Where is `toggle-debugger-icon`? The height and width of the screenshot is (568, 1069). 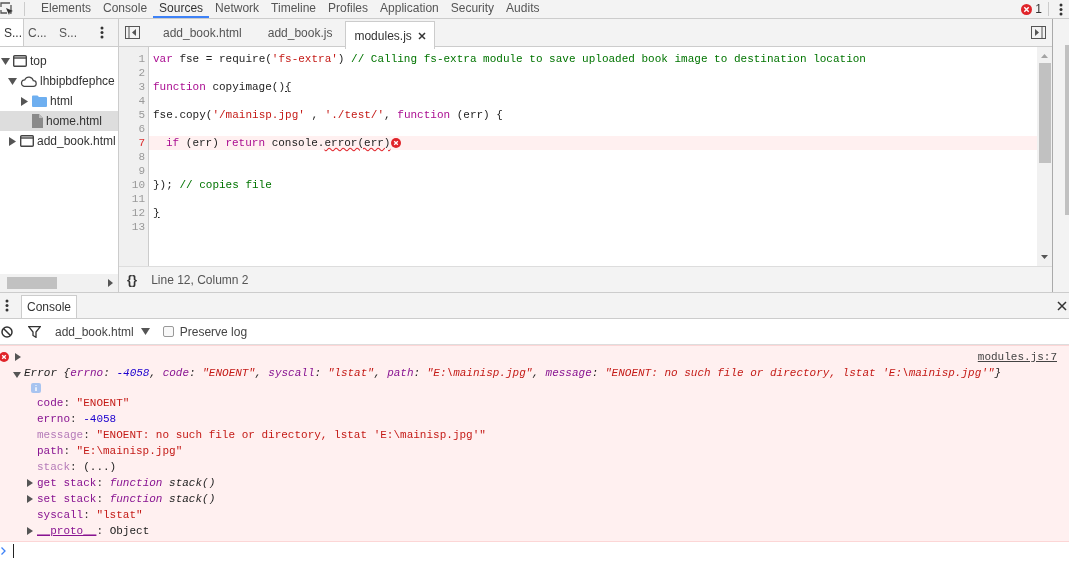
toggle-debugger-icon is located at coordinates (1038, 32).